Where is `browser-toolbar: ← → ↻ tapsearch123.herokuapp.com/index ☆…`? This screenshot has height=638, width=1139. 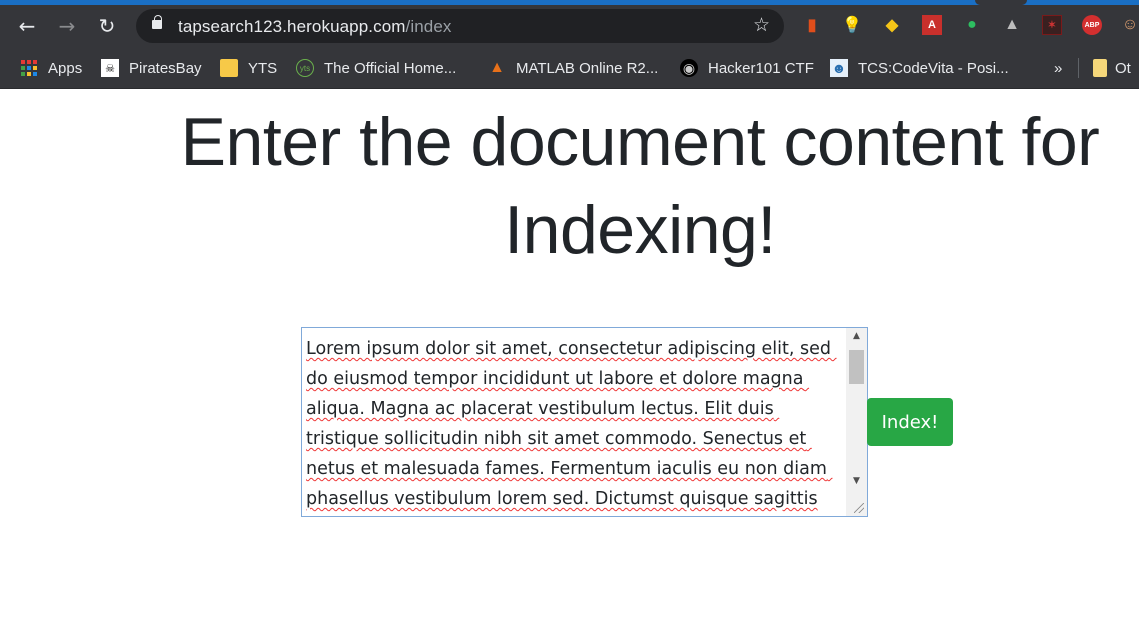 browser-toolbar: ← → ↻ tapsearch123.herokuapp.com/index ☆… is located at coordinates (569, 25).